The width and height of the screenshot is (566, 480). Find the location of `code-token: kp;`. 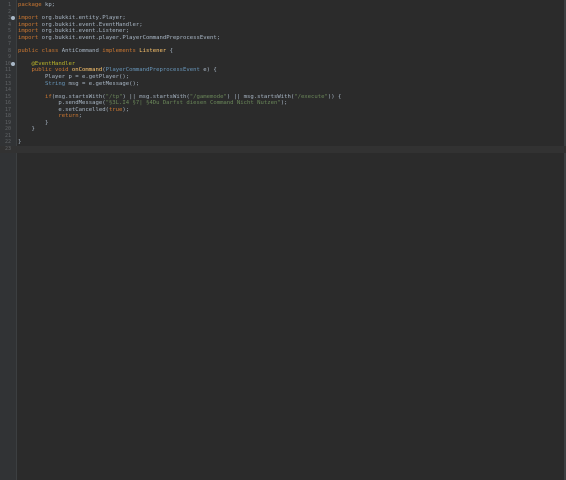

code-token: kp; is located at coordinates (48, 5).